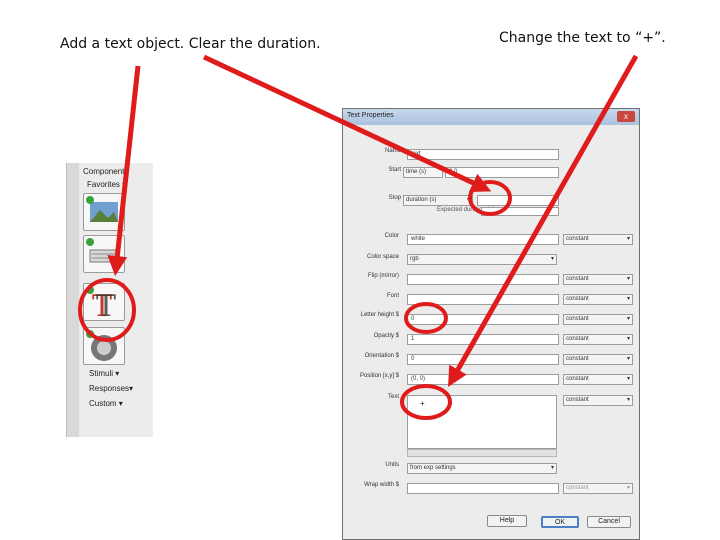 The height and width of the screenshot is (540, 720). I want to click on color-label: Color, so click(391, 236).